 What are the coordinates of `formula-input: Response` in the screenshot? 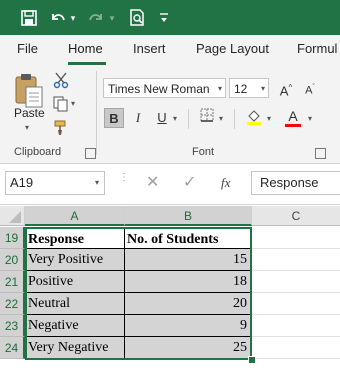 It's located at (295, 183).